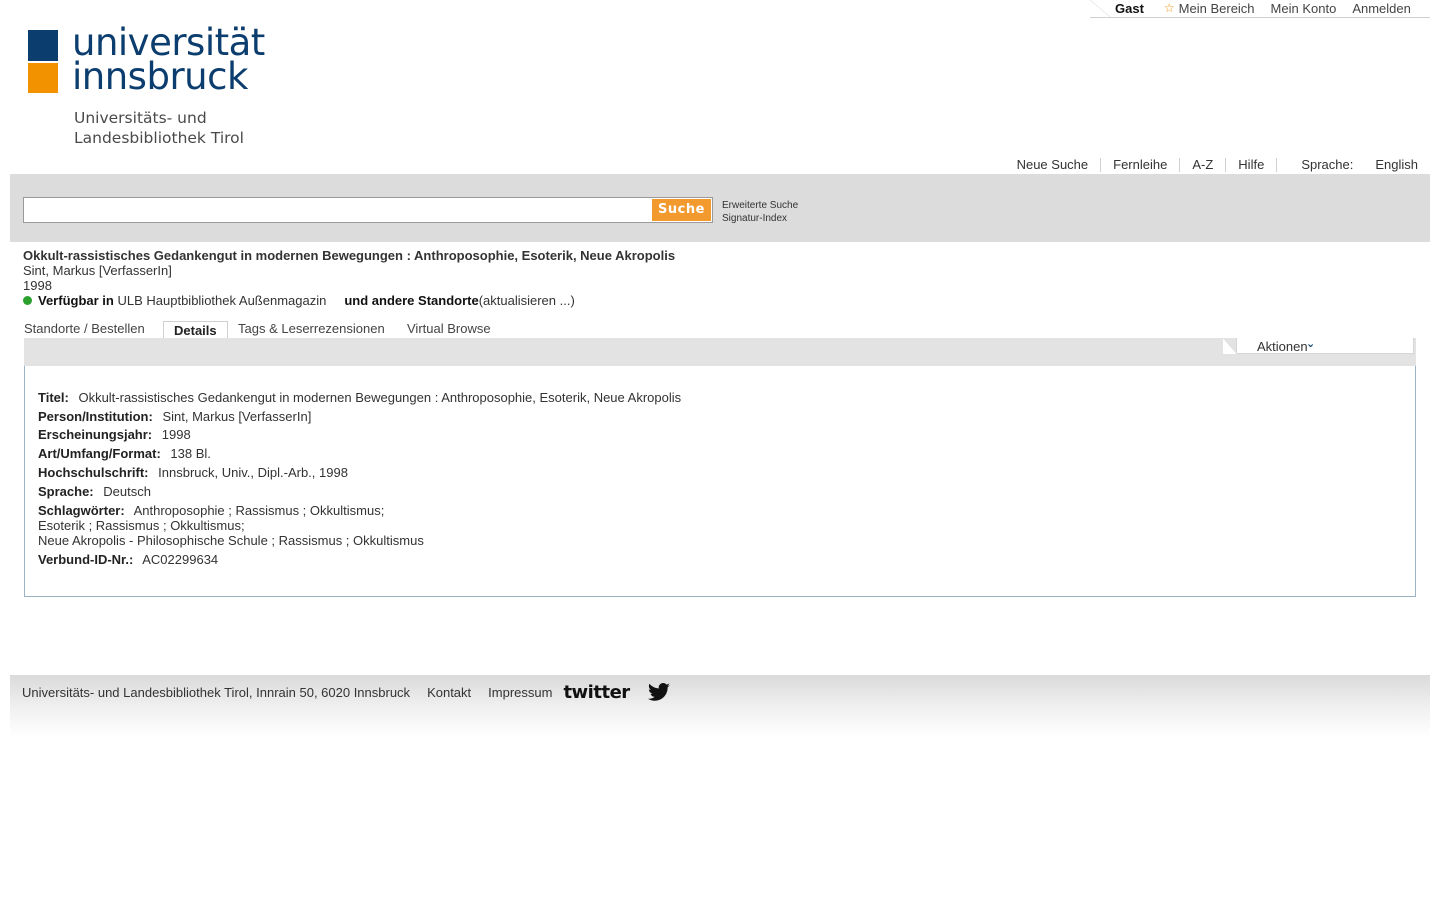 The width and height of the screenshot is (1440, 900). Describe the element at coordinates (253, 472) in the screenshot. I see `detail-thesis-value: Innsbruck, Univ., Dipl.-Arb., 1998` at that location.